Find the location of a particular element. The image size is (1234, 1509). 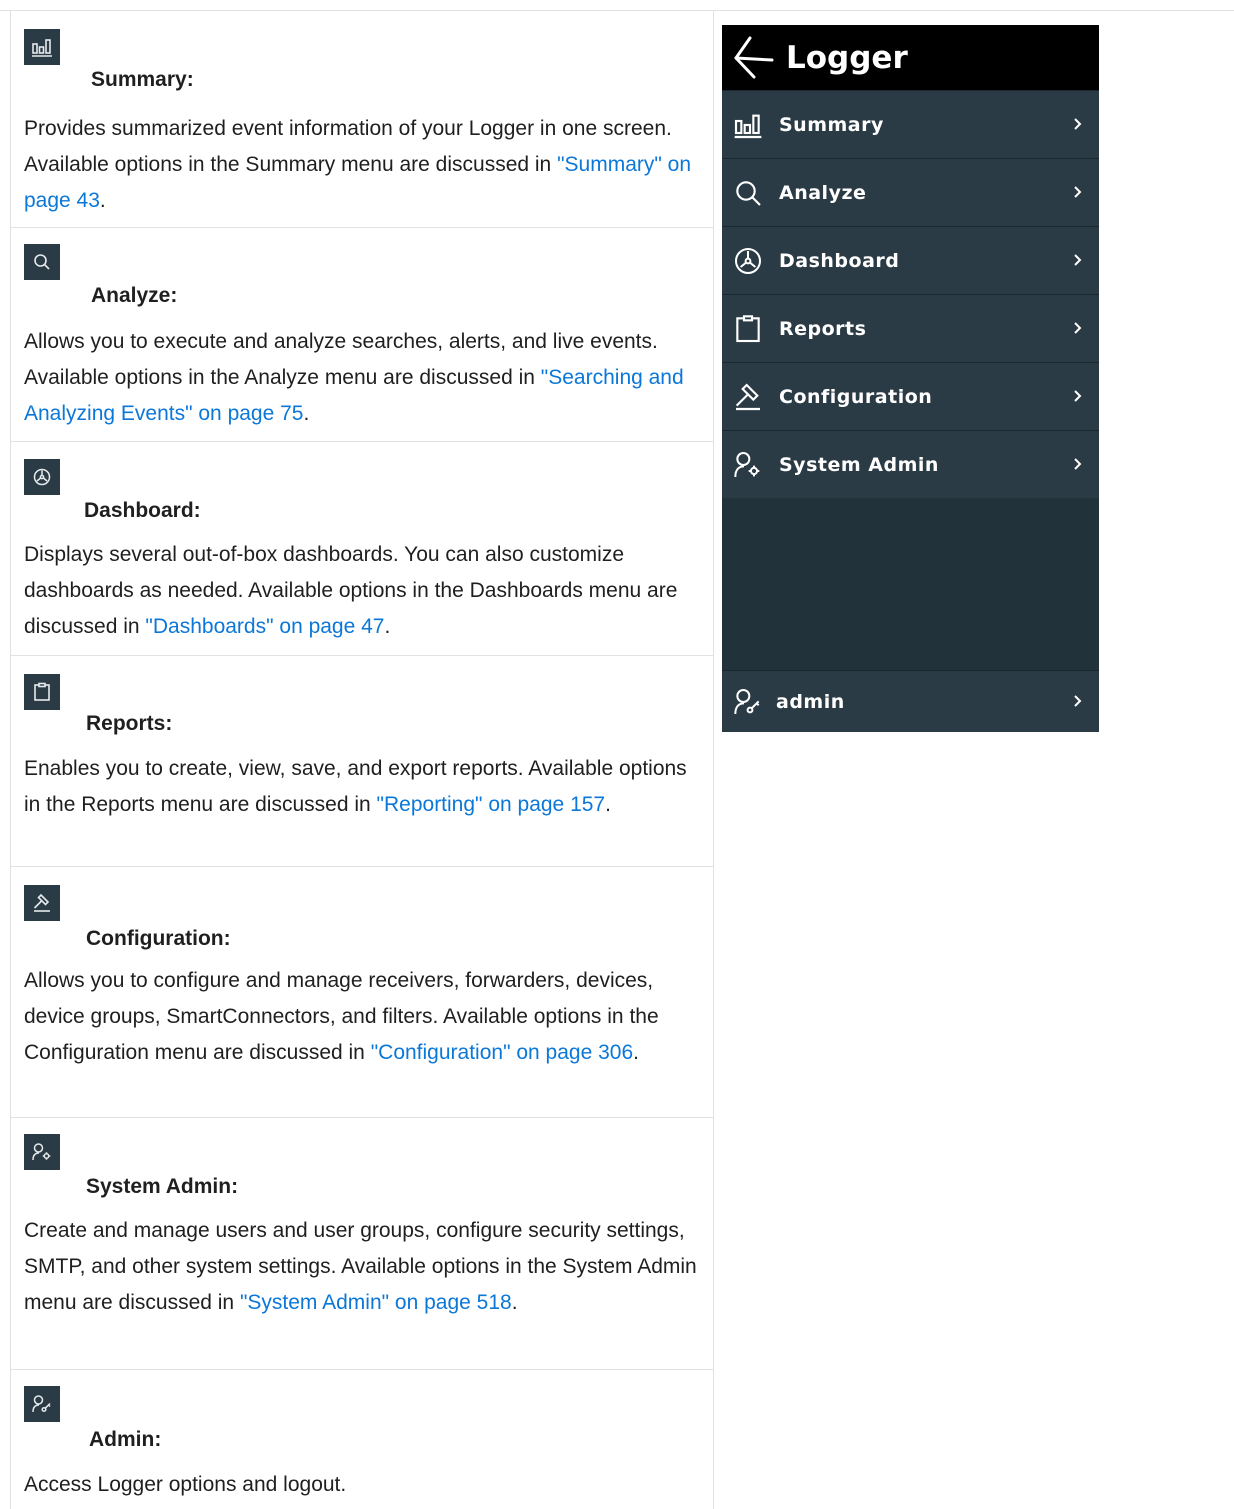

section-title: Reports: is located at coordinates (129, 723).